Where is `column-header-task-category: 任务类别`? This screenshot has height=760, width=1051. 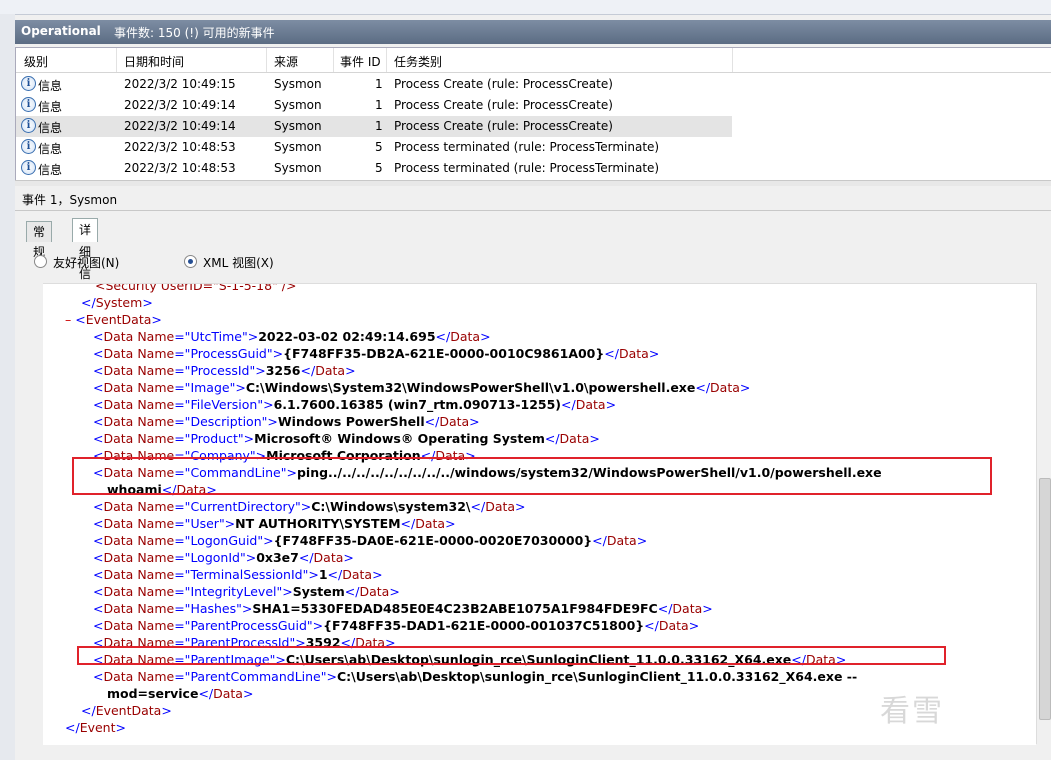
column-header-task-category: 任务类别 is located at coordinates (418, 61).